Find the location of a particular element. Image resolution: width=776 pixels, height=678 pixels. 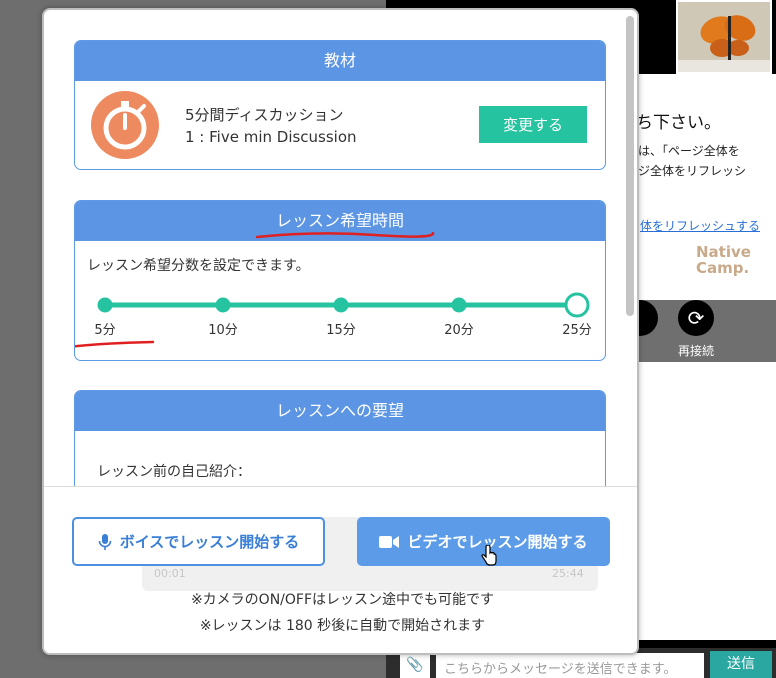

lesson-request-card: レッスンへの要望 レッスン前の自己紹介： 不要 is located at coordinates (340, 438).